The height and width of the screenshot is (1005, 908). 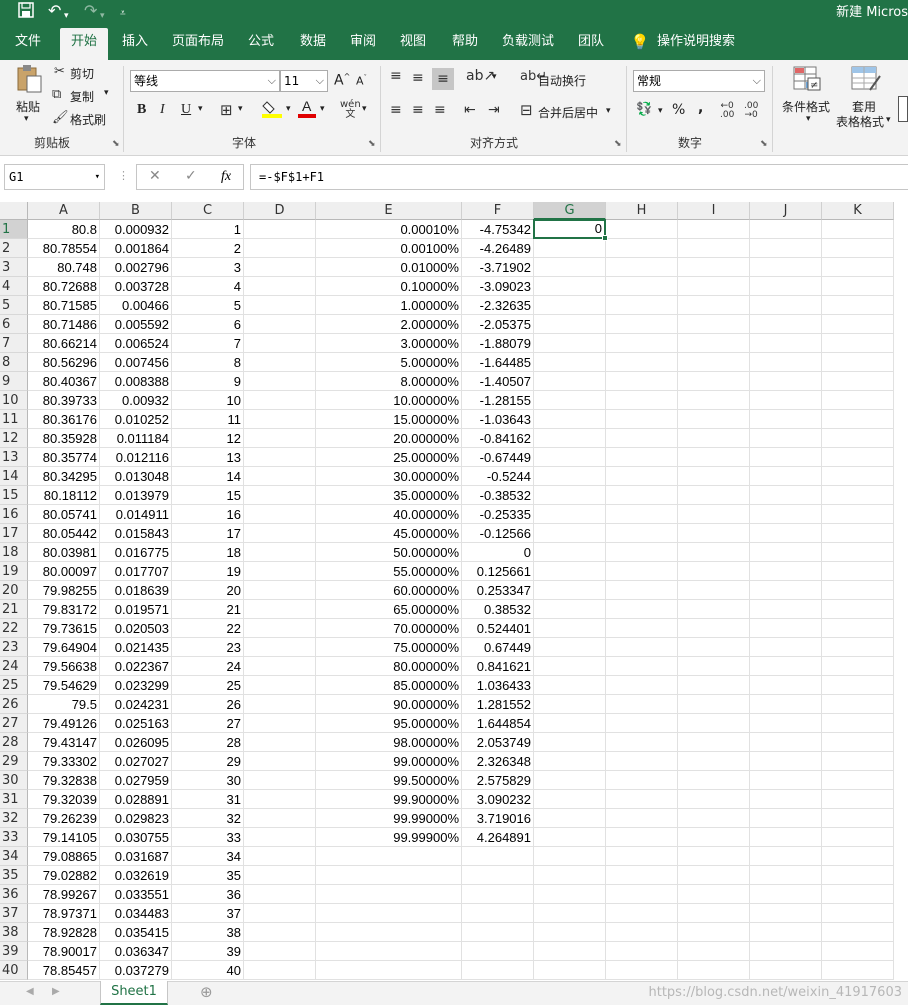 What do you see at coordinates (389, 324) in the screenshot?
I see `cell: 2.00000%` at bounding box center [389, 324].